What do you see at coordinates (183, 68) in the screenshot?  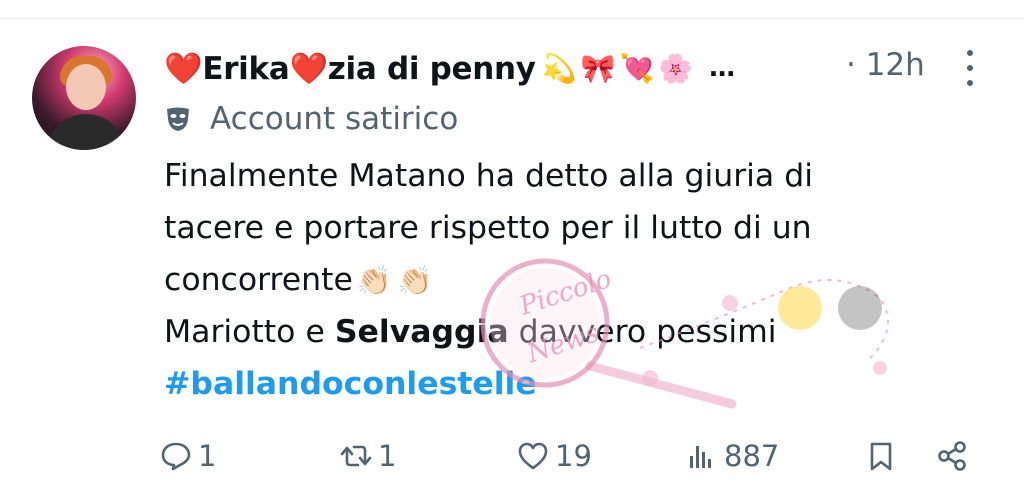 I see `heart-emoji-left: ❤️` at bounding box center [183, 68].